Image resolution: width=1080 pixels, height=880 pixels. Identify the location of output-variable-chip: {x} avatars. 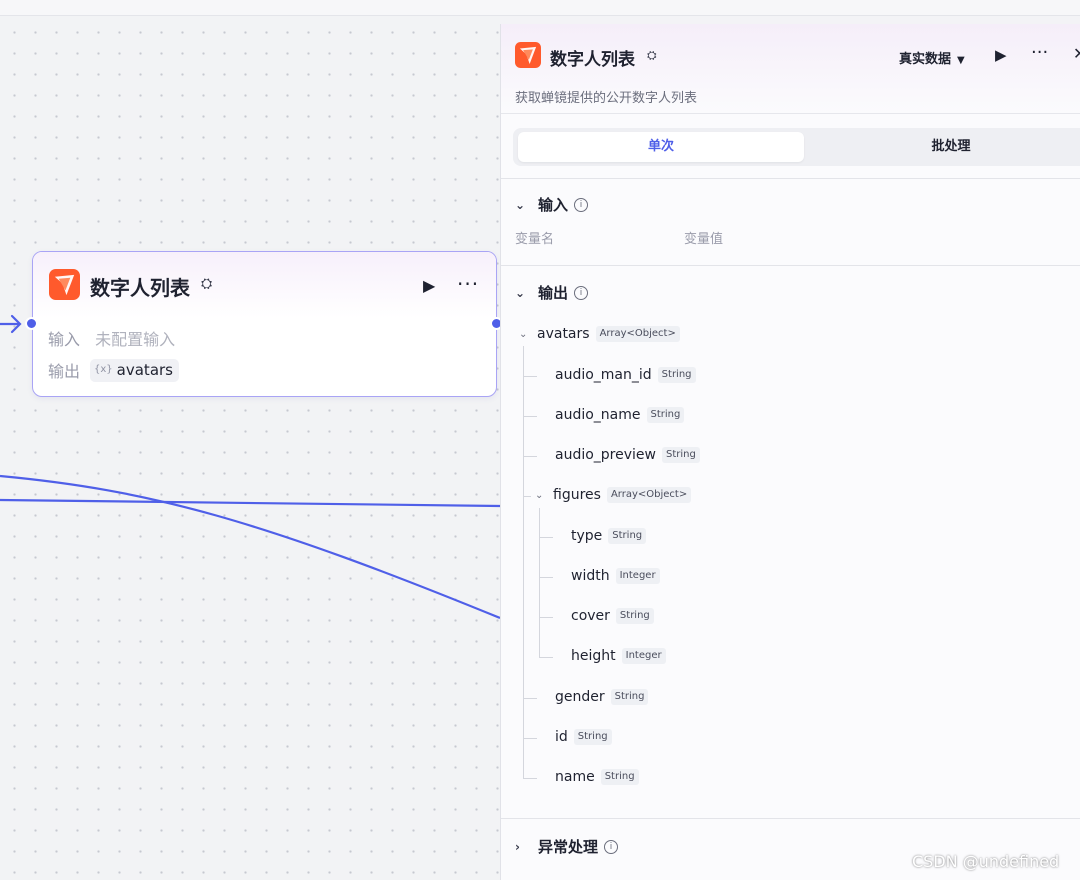
(134, 370).